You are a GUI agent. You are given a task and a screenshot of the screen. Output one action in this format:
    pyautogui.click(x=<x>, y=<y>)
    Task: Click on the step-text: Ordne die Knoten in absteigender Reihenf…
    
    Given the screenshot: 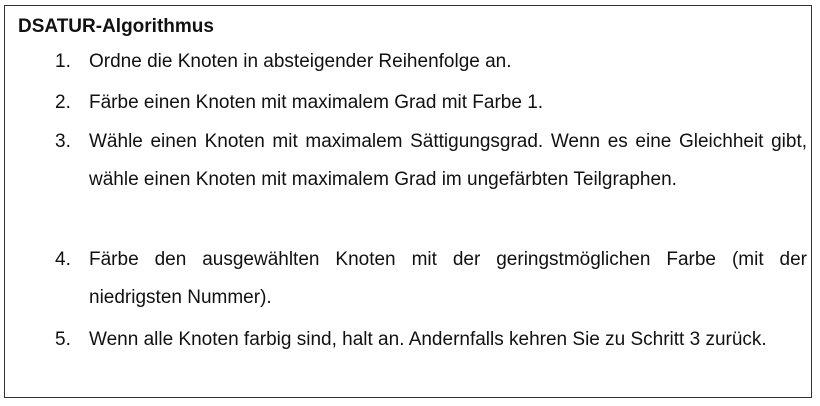 What is the action you would take?
    pyautogui.click(x=300, y=61)
    